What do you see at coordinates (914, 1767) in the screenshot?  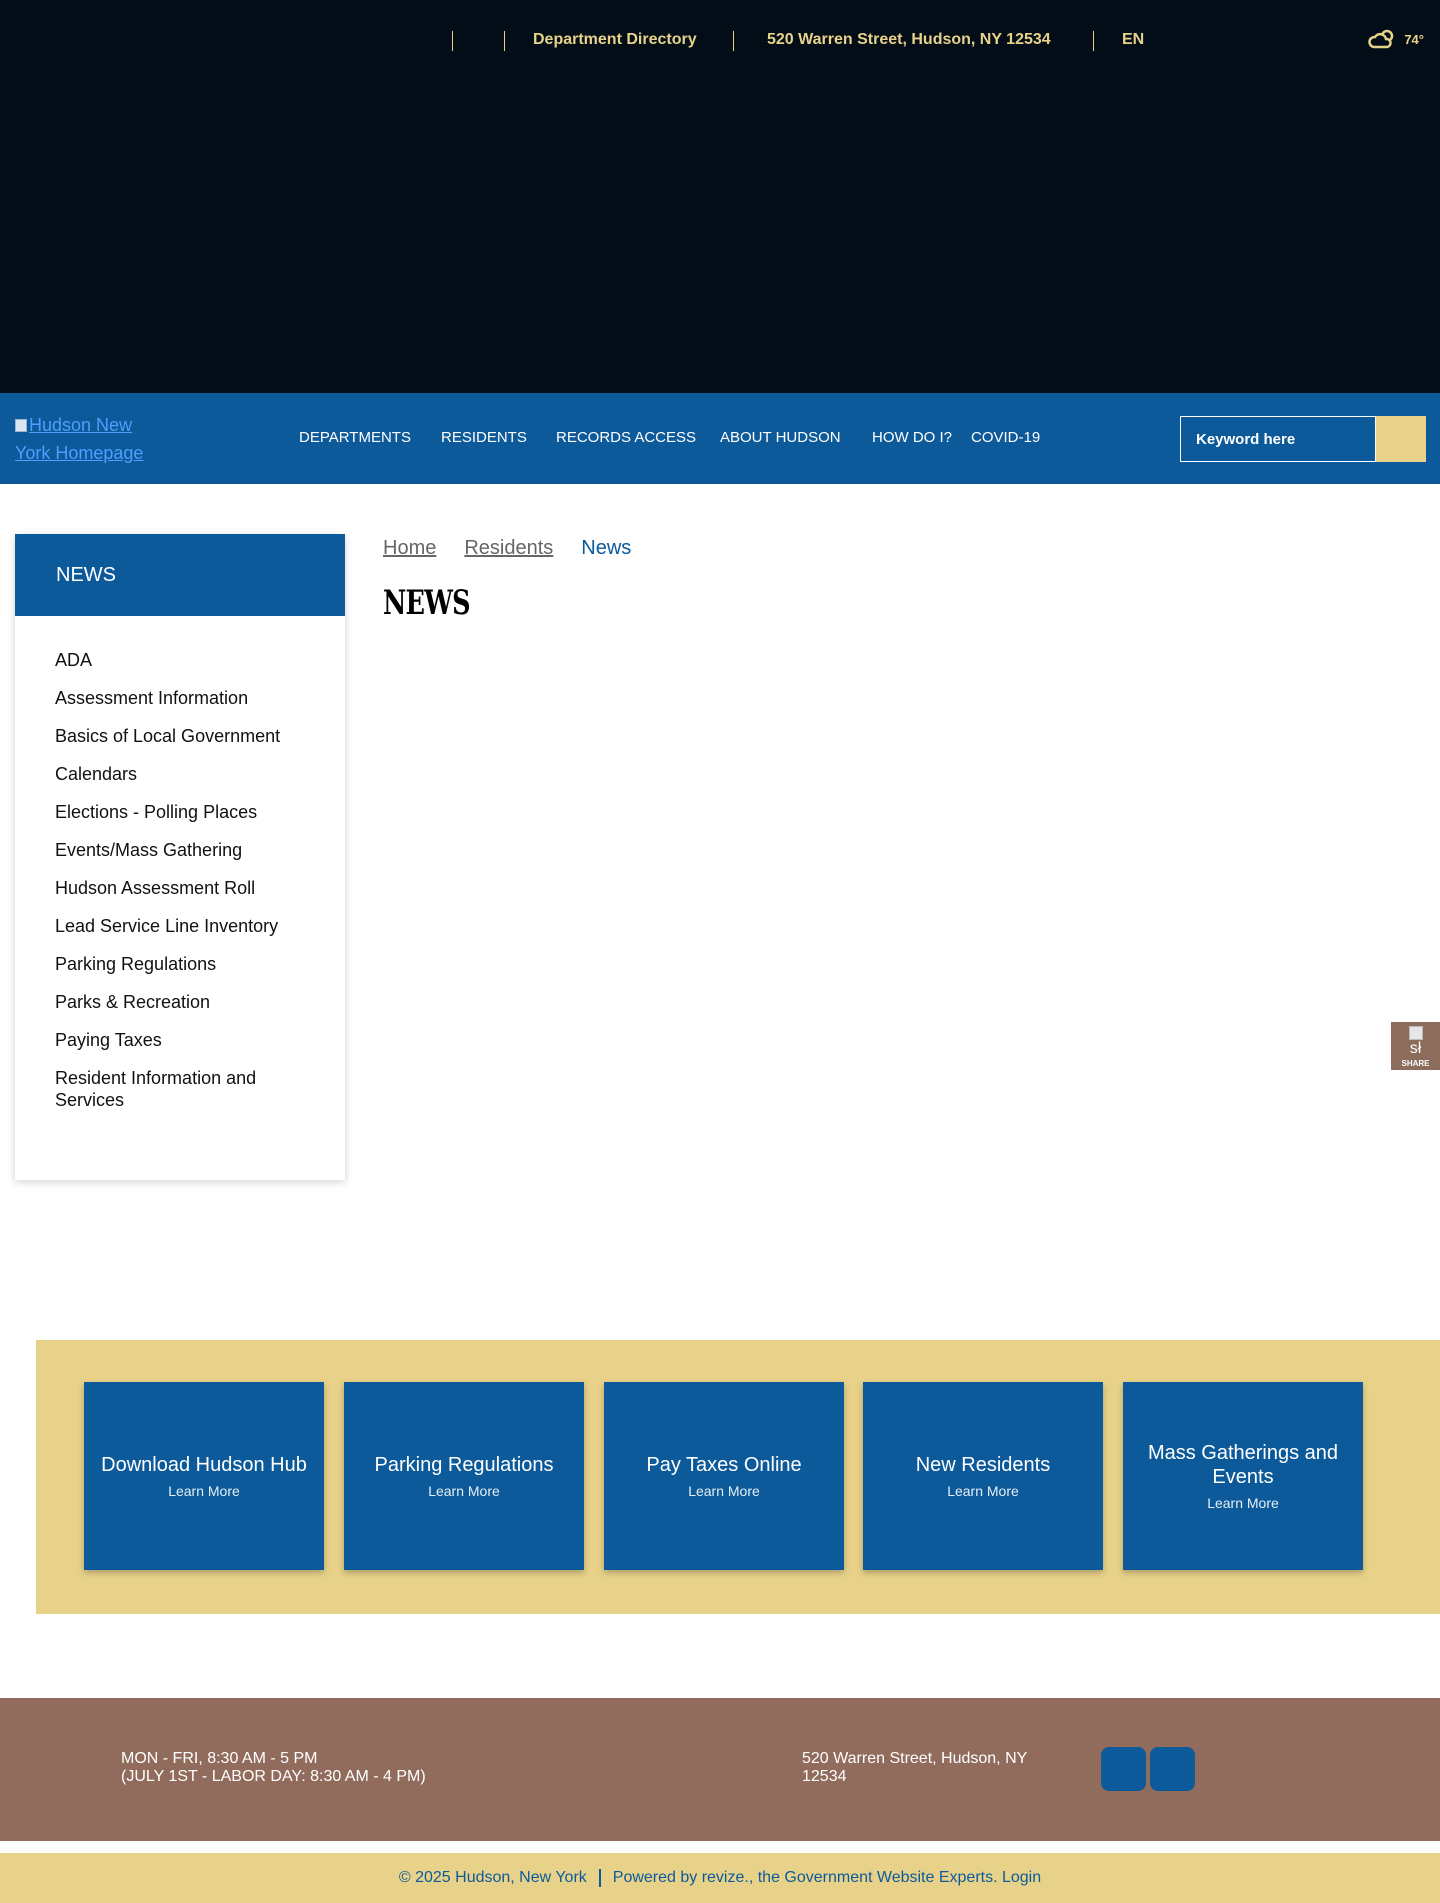 I see `footer-address: 520 Warren Street, Hudson, NY 12534` at bounding box center [914, 1767].